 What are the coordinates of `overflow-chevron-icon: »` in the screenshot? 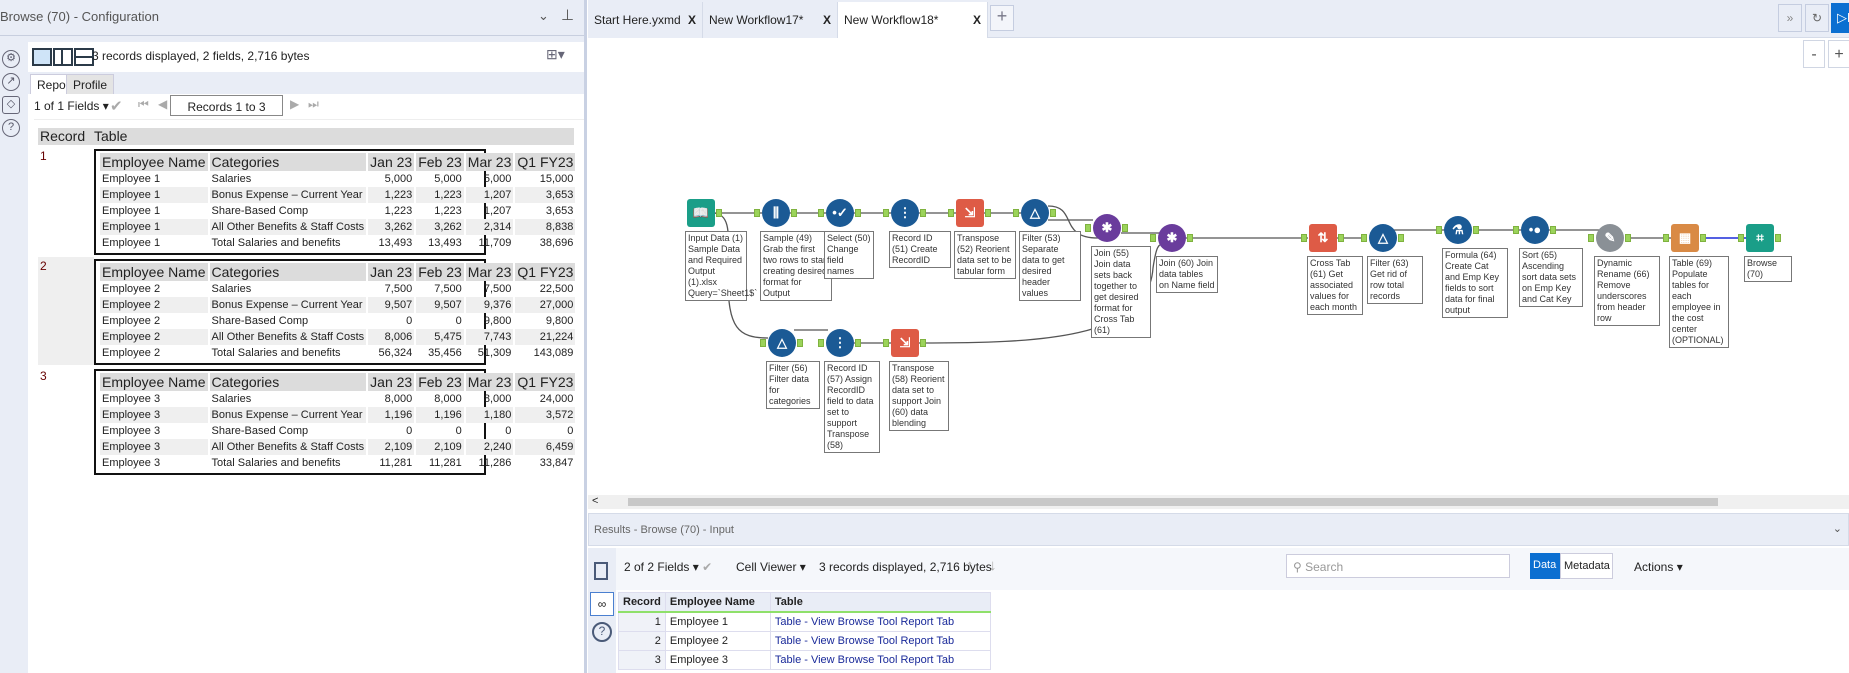 It's located at (1790, 18).